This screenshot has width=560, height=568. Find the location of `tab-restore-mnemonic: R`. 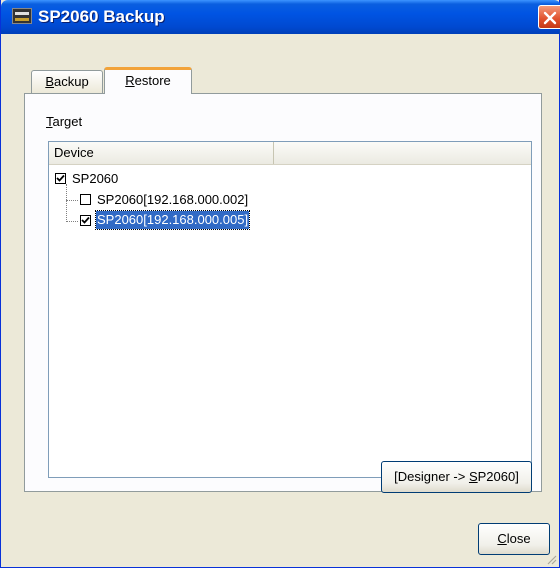

tab-restore-mnemonic: R is located at coordinates (130, 80).